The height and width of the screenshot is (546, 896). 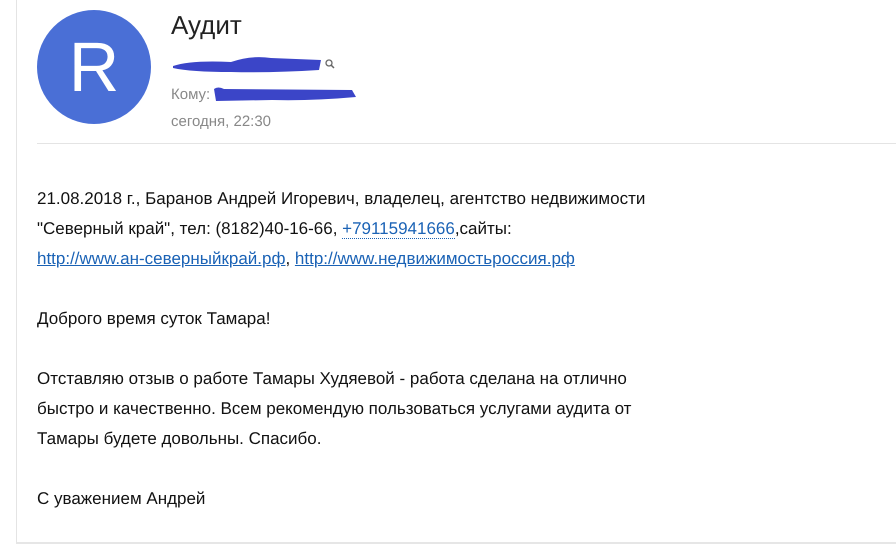 What do you see at coordinates (221, 121) in the screenshot?
I see `email-date: сегодня, 22:30` at bounding box center [221, 121].